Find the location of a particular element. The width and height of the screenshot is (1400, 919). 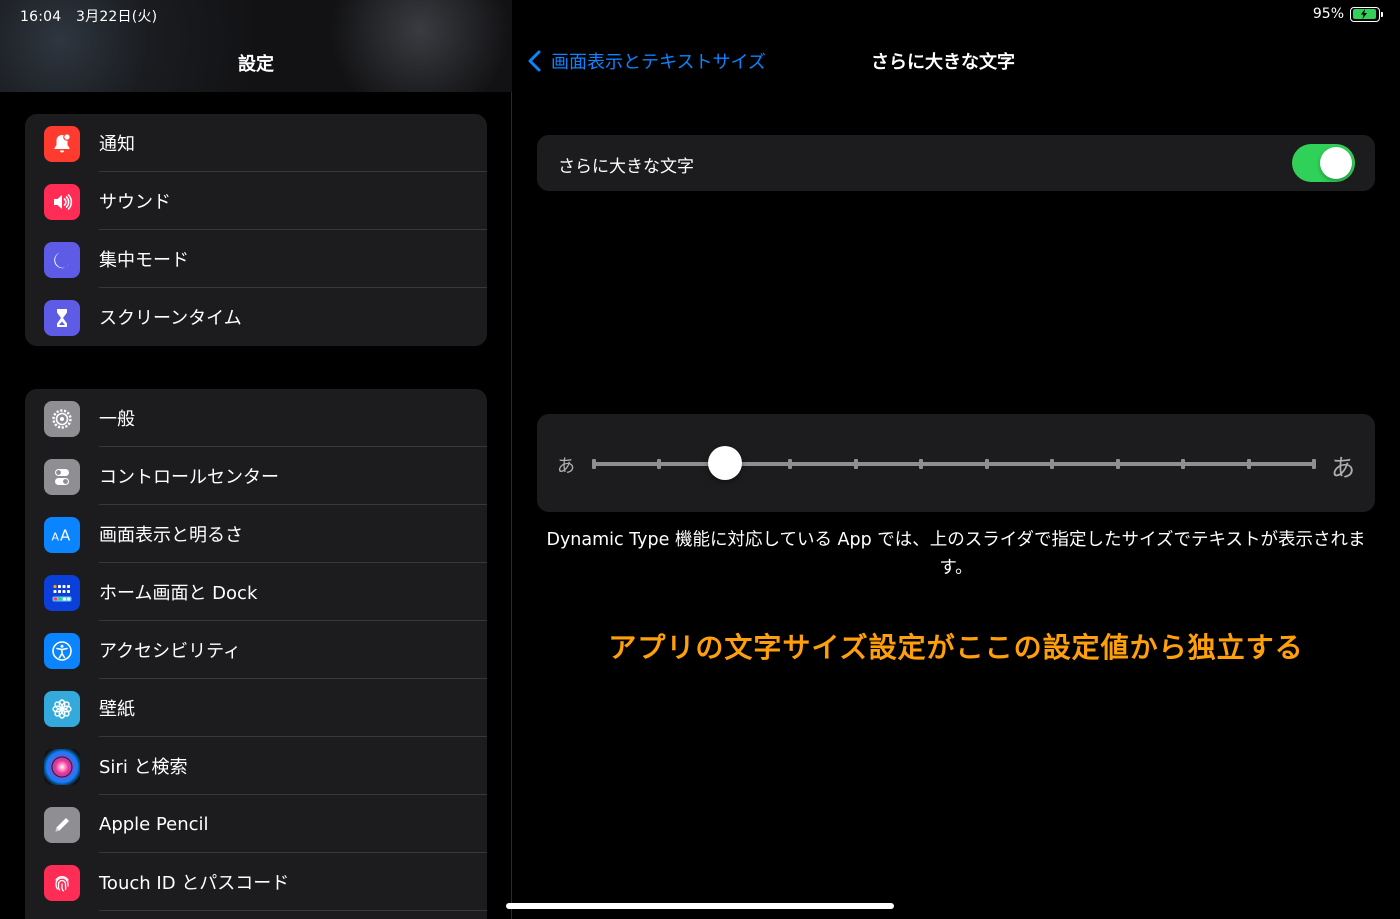

switches-icon is located at coordinates (62, 477).